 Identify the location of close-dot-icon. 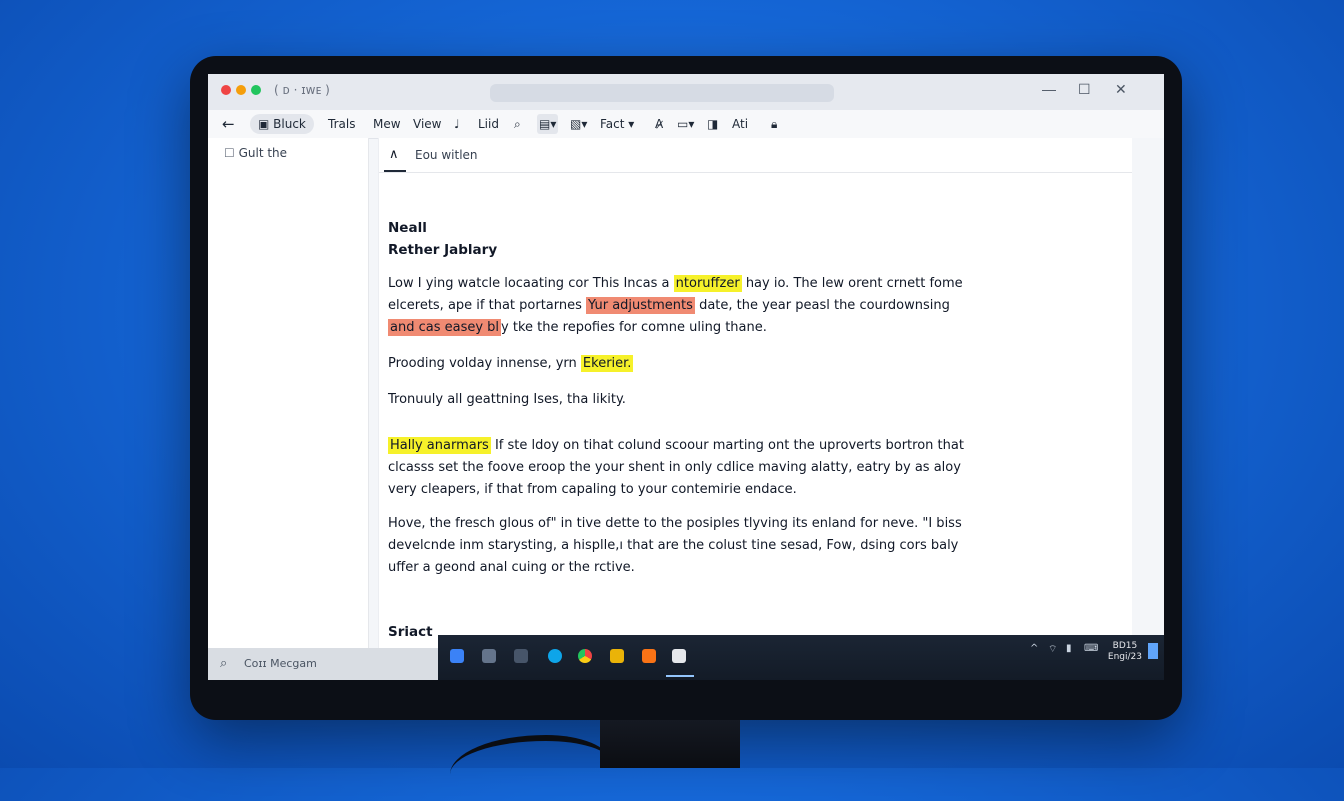
(226, 90).